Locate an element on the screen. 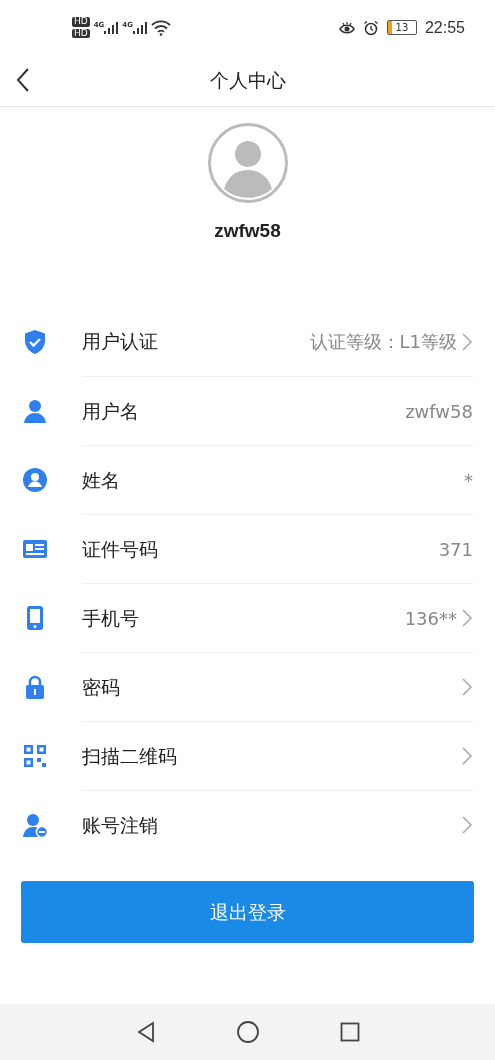 Image resolution: width=495 pixels, height=1060 pixels. menu-row: 扫描二维码 is located at coordinates (258, 755).